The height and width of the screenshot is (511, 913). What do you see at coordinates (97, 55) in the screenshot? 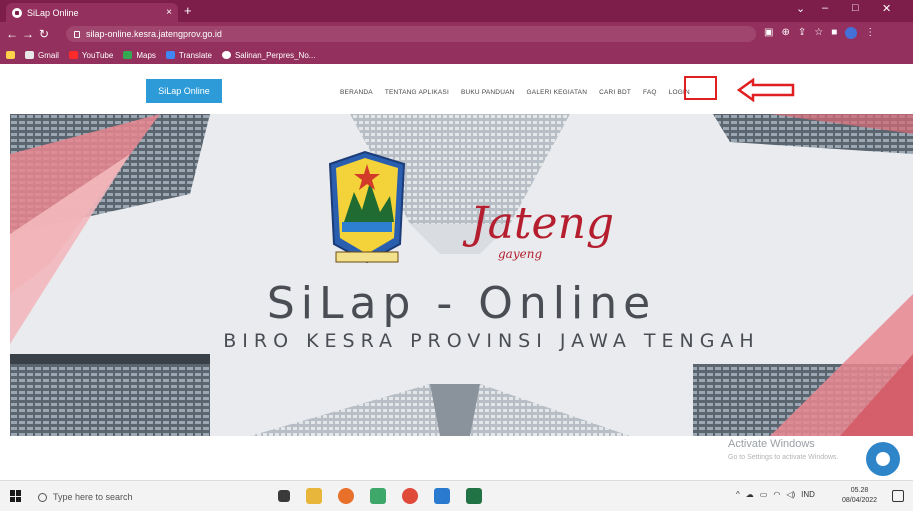
I see `bookmark-label: YouTube` at bounding box center [97, 55].